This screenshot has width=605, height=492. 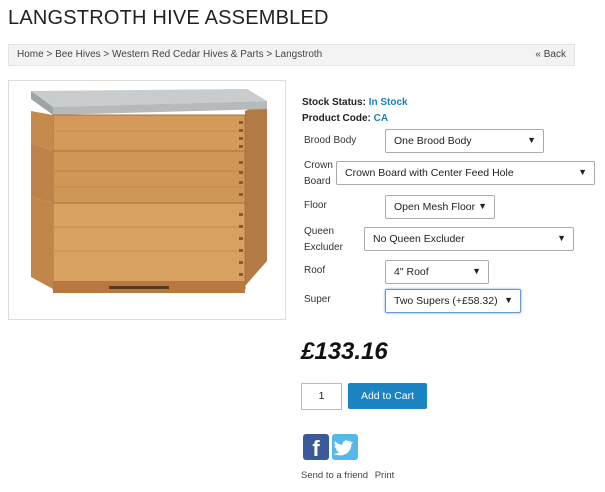 I want to click on crown-board-value: Crown Board with Center Feed Hole, so click(x=429, y=173).